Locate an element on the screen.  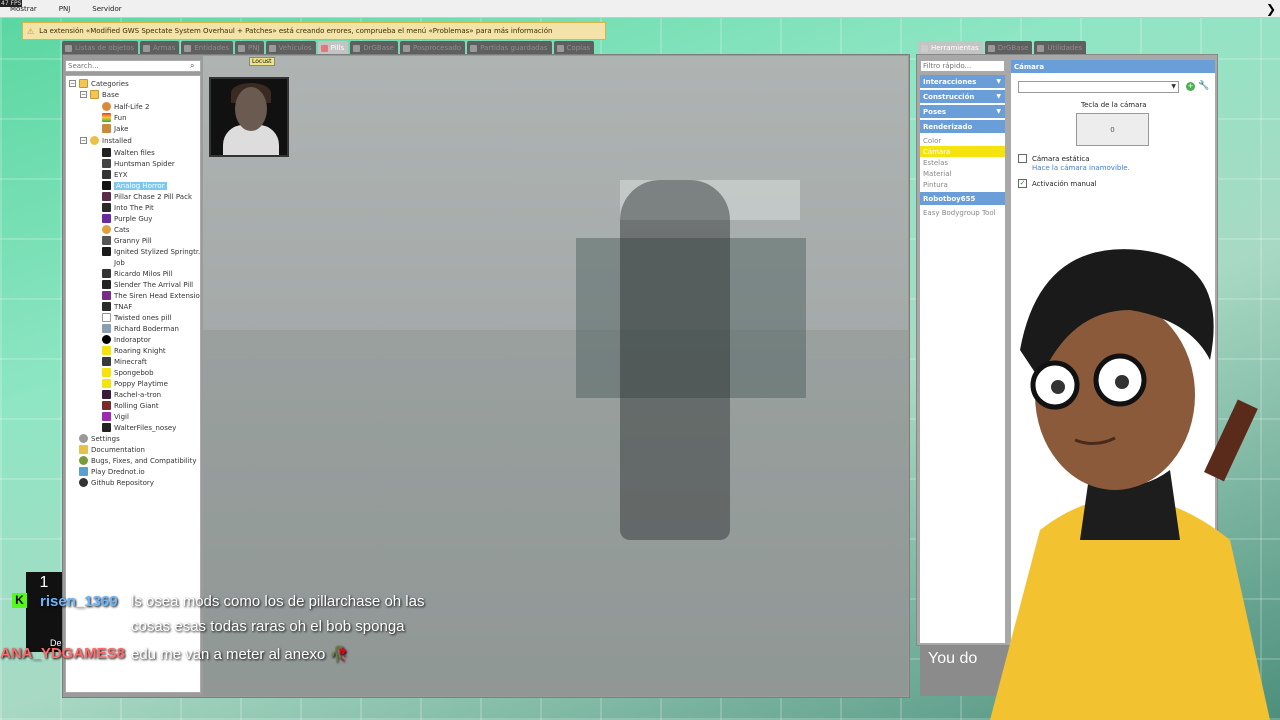
camera-preset-select: ▼ is located at coordinates (1098, 87).